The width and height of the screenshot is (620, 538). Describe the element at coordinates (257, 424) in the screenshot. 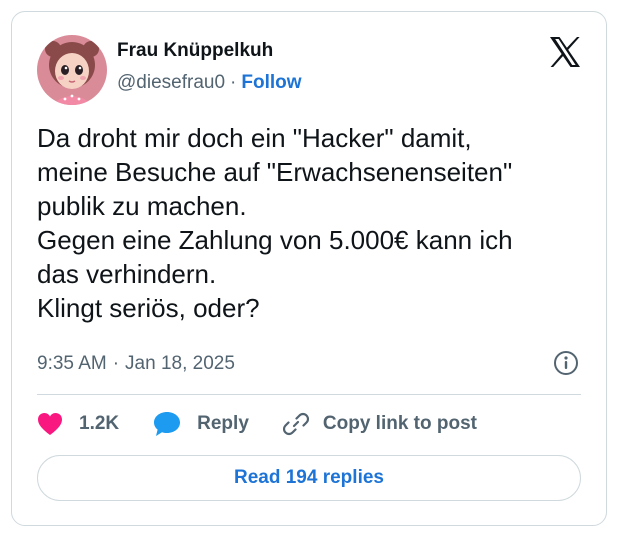

I see `action-bar: 1.2K Reply Copy link to post` at that location.